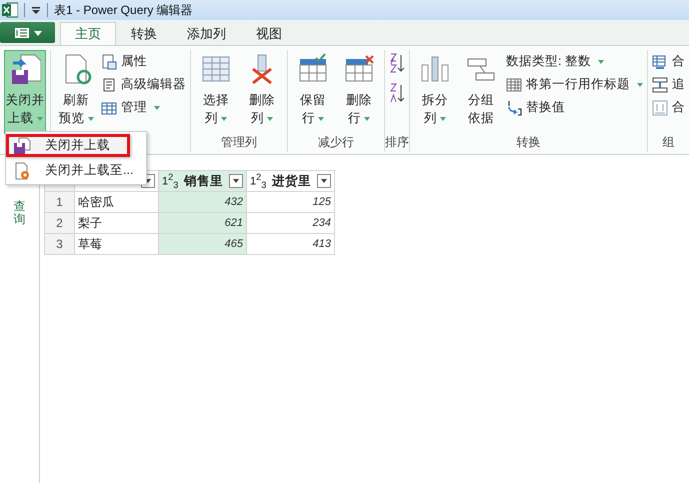 The image size is (689, 484). I want to click on group-label: 排序, so click(397, 142).